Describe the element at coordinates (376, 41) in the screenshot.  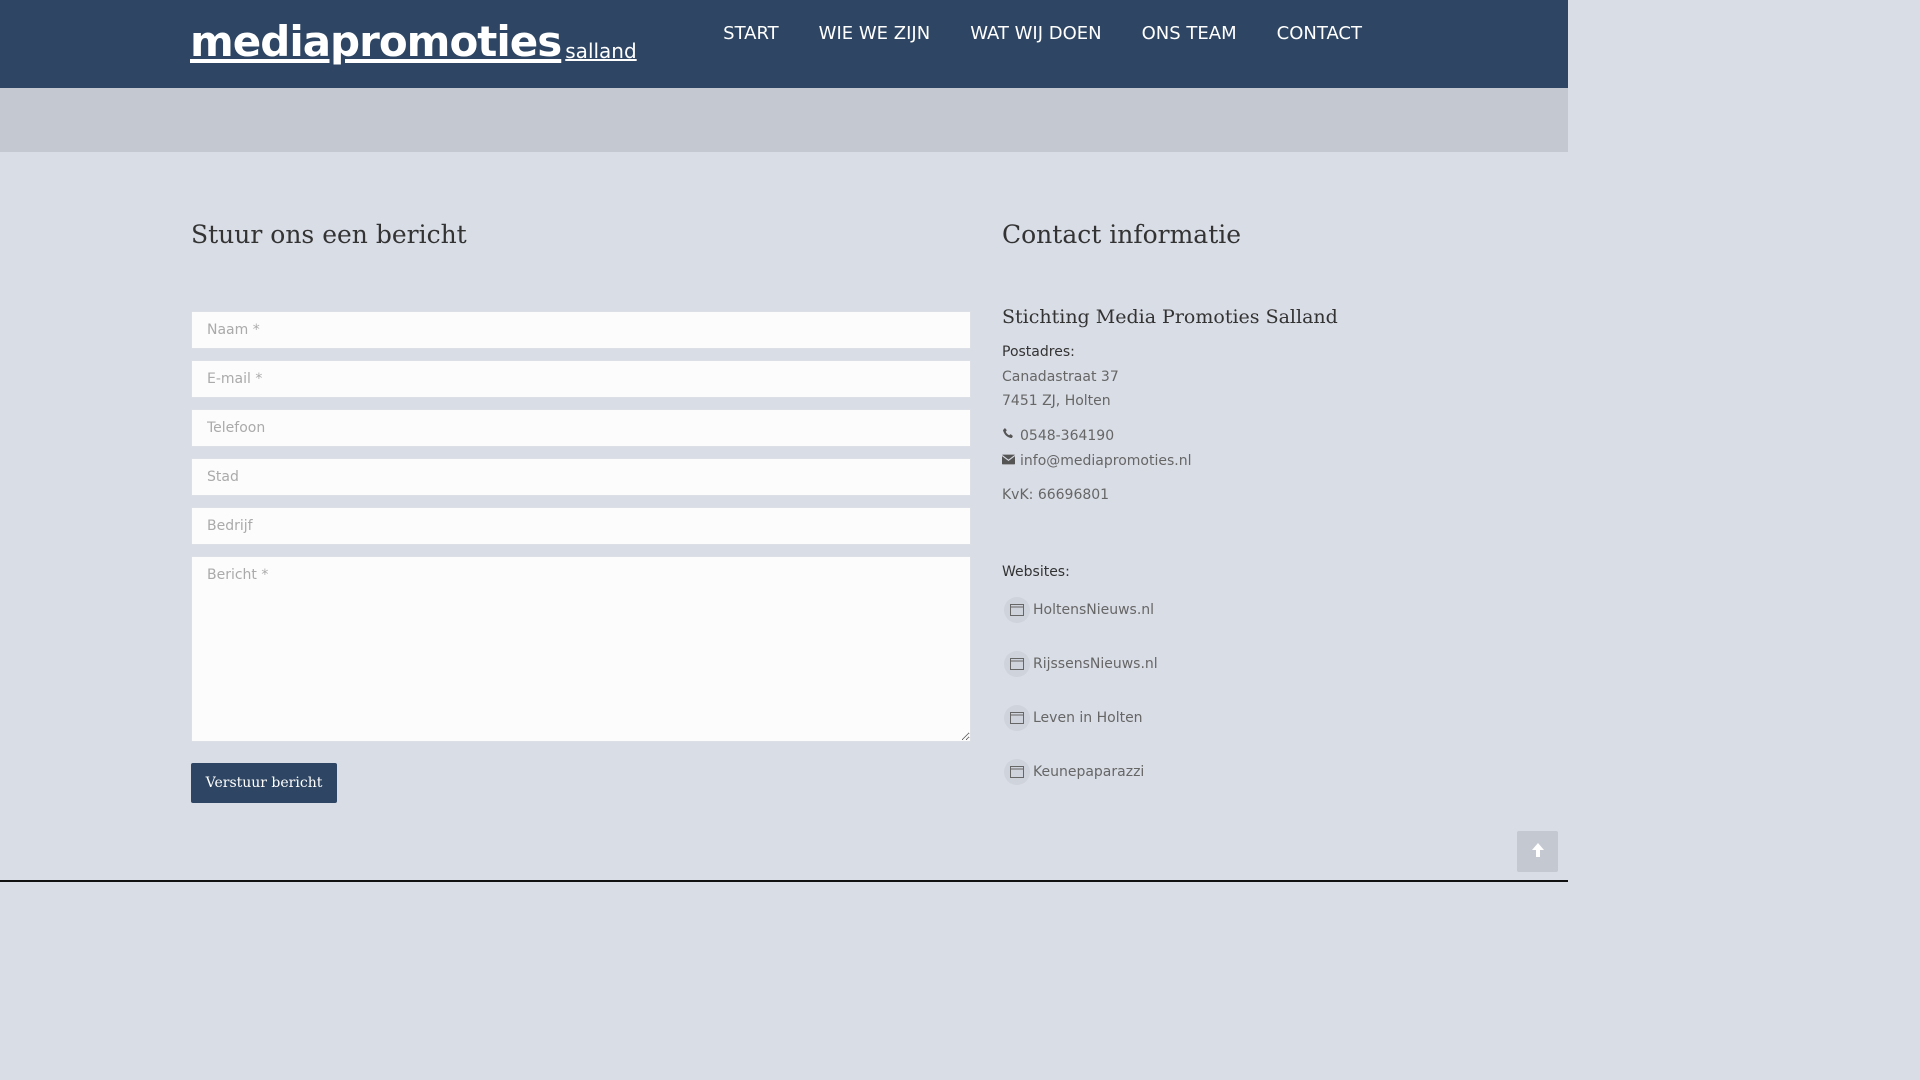
I see `logo-main-text: mediapromoties` at that location.